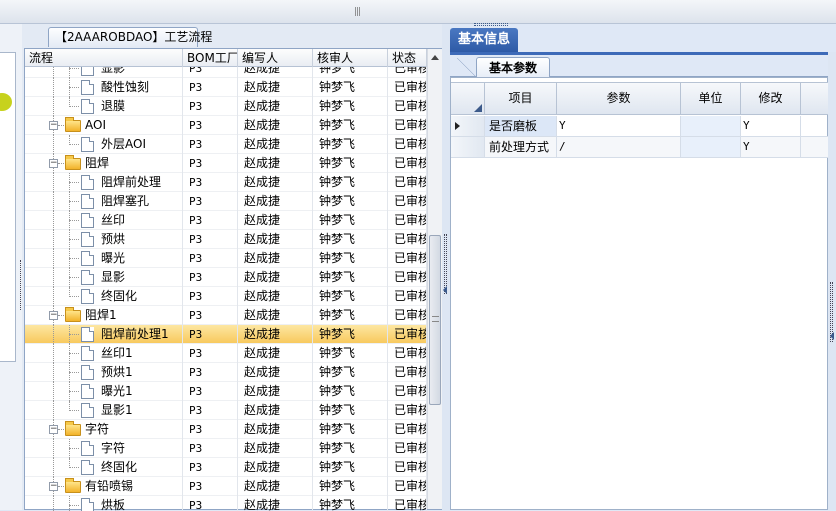 Image resolution: width=836 pixels, height=511 pixels. I want to click on tab-basic-params: 基本参数, so click(503, 67).